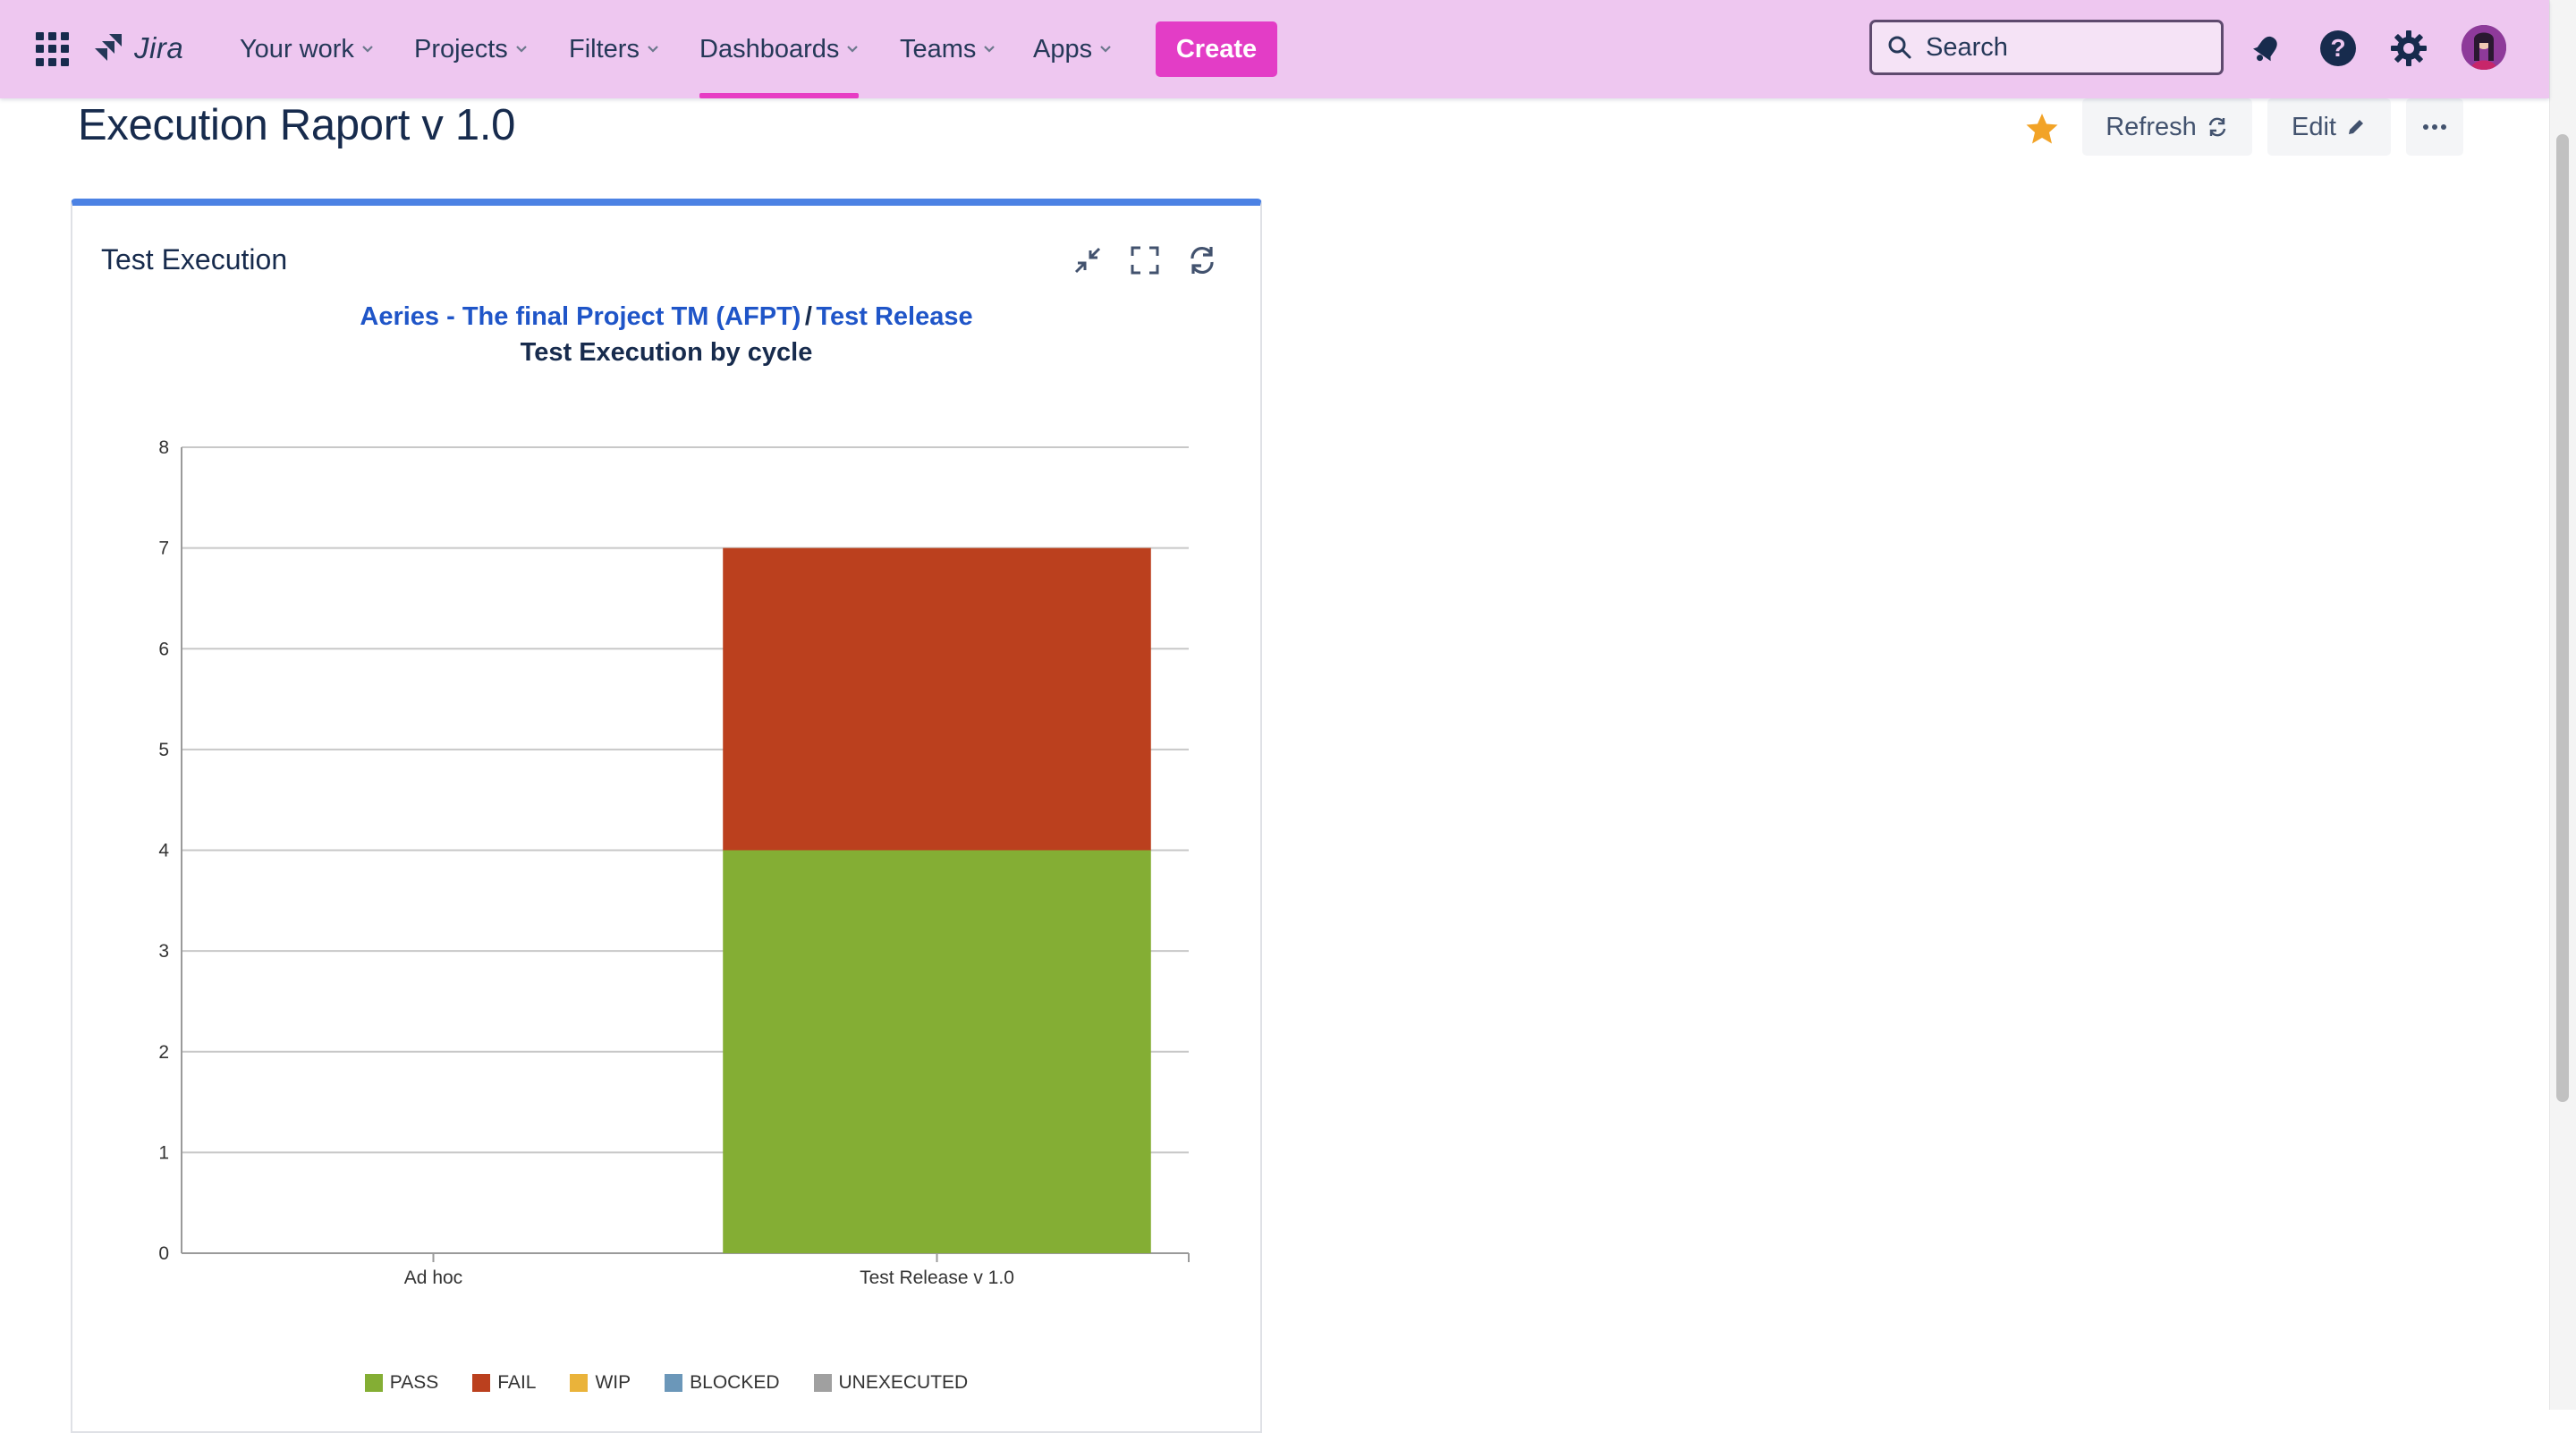  What do you see at coordinates (163, 1152) in the screenshot?
I see `y-tick-label: 1` at bounding box center [163, 1152].